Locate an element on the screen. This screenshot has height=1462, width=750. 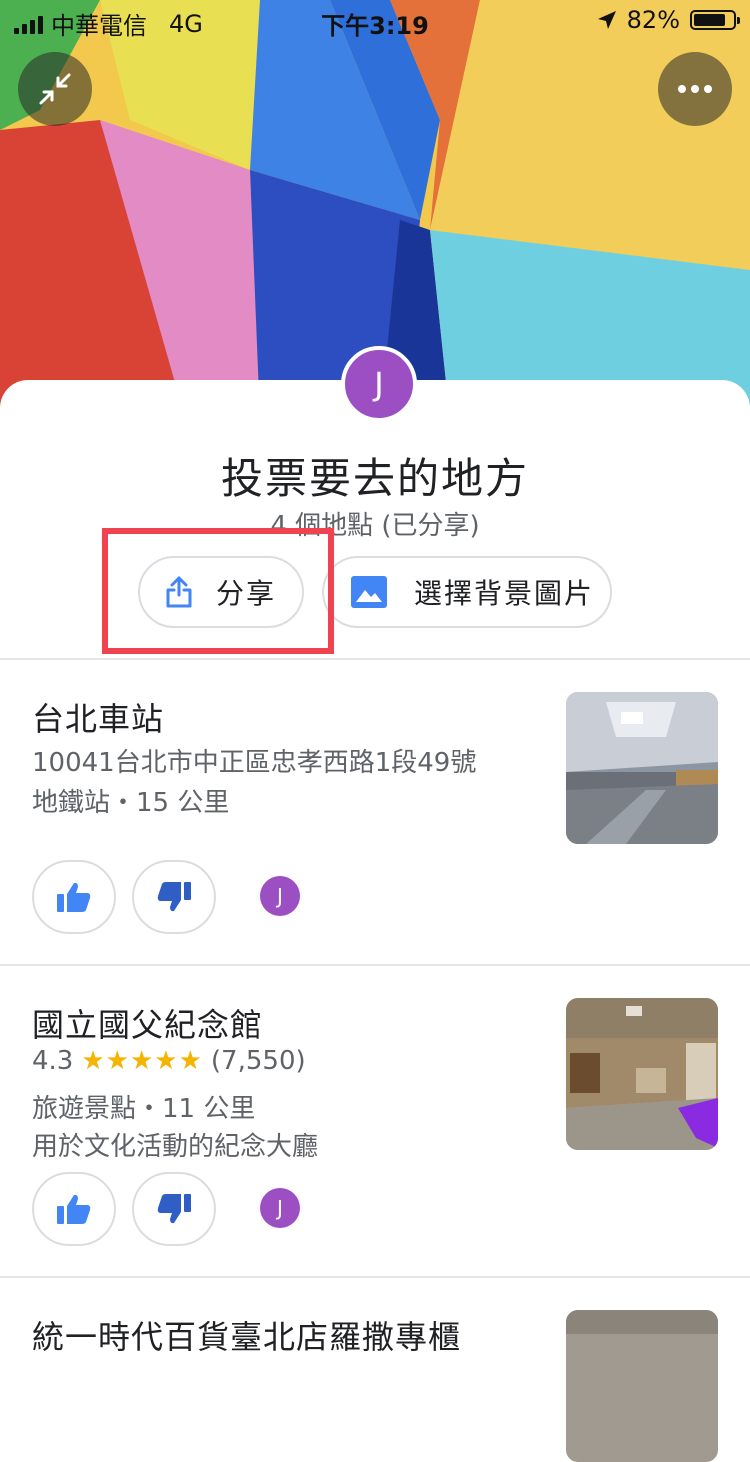
place-address: 10041台北市中正區忠孝西路1段49號 is located at coordinates (254, 763).